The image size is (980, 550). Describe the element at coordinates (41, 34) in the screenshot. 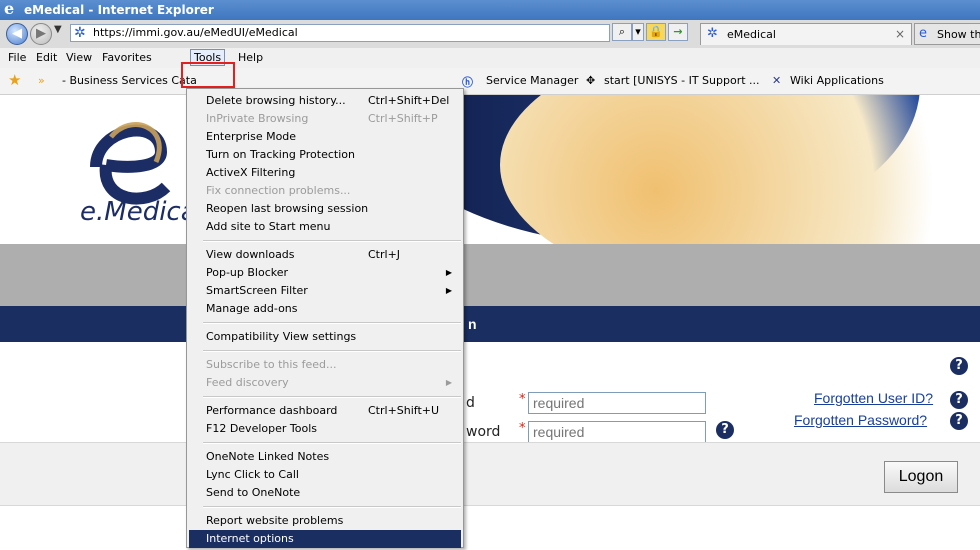

I see `forward-button: ▶` at that location.